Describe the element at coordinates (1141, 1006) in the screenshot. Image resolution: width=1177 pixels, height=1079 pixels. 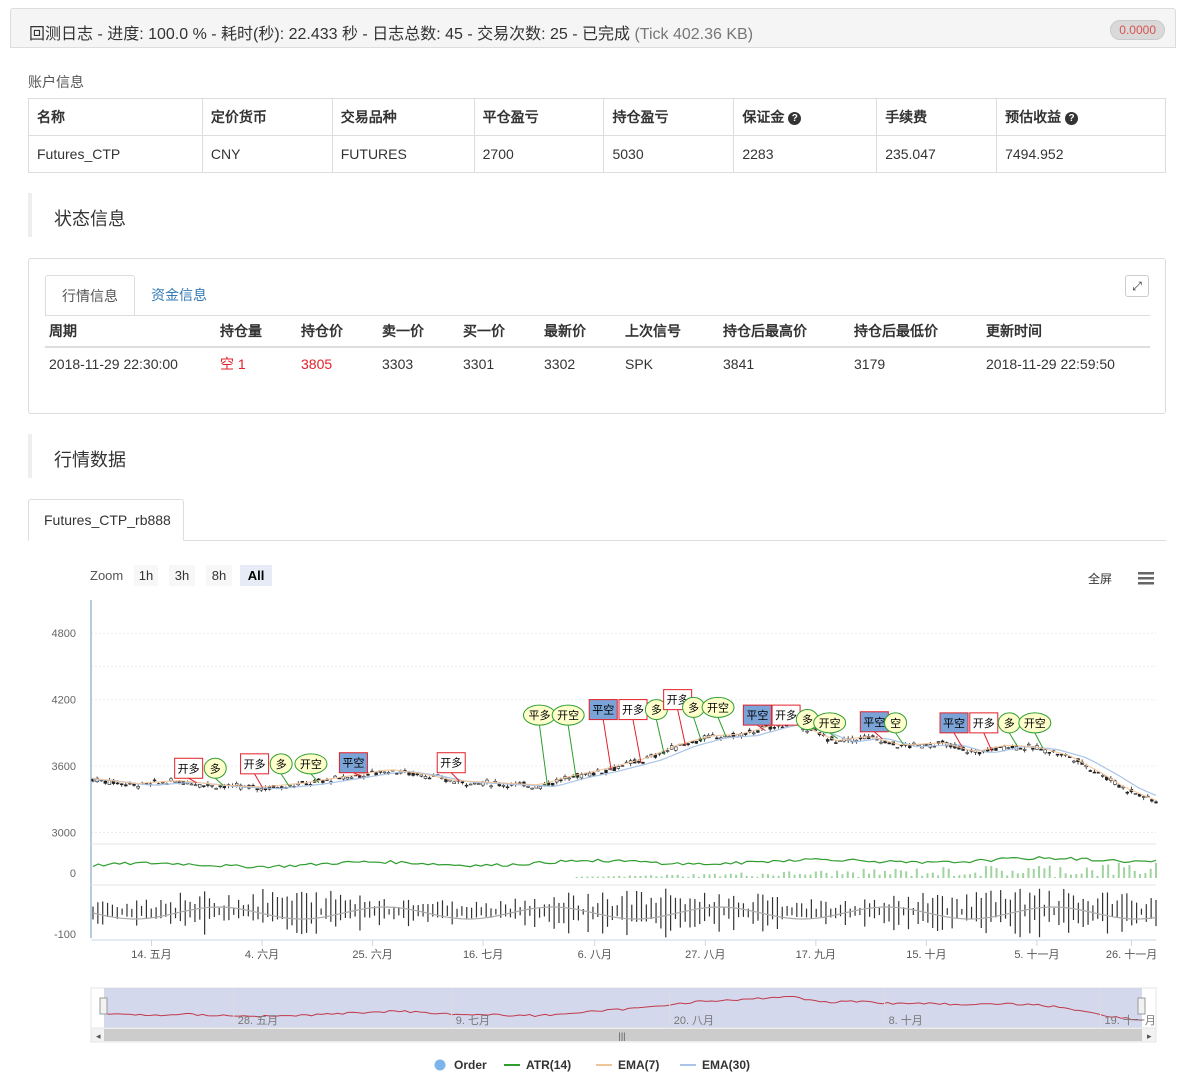
I see `navigator-right-handle` at that location.